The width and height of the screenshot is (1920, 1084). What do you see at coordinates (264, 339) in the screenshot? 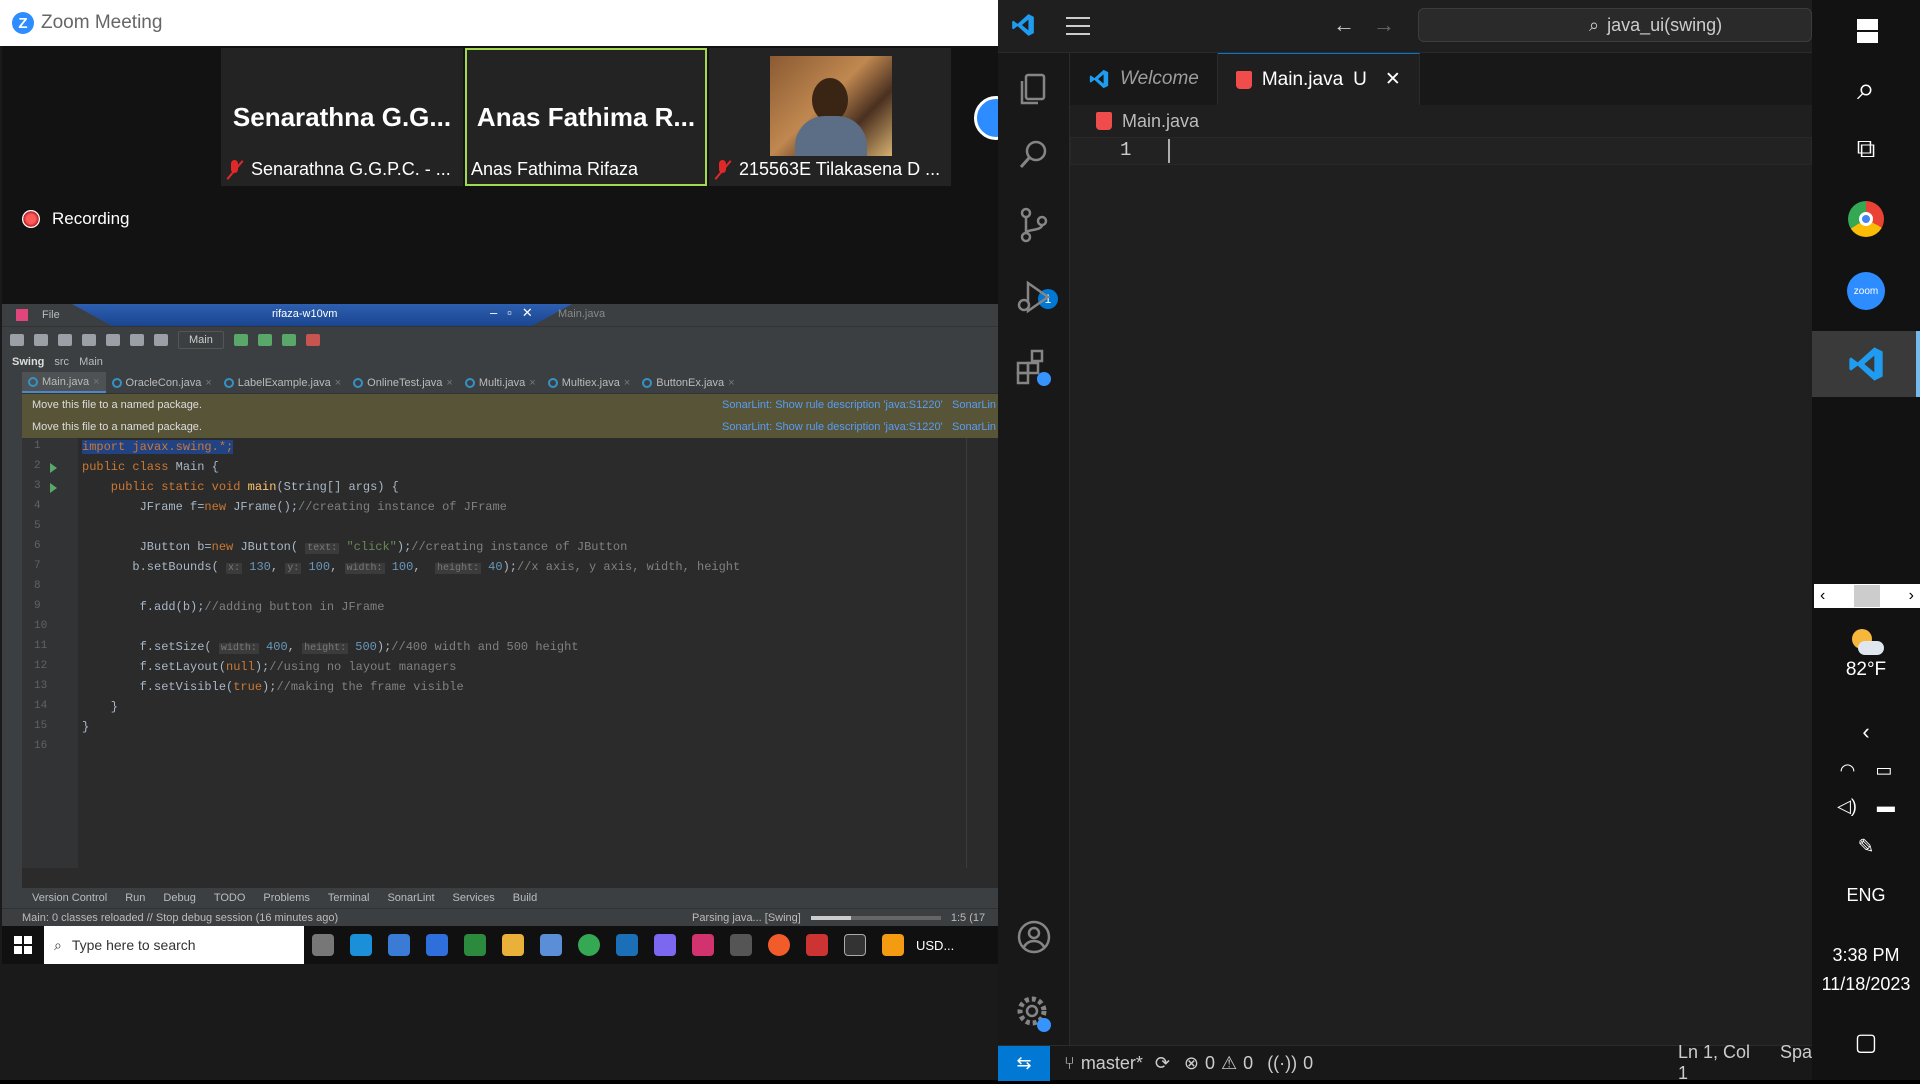
I see `debug-icon` at bounding box center [264, 339].